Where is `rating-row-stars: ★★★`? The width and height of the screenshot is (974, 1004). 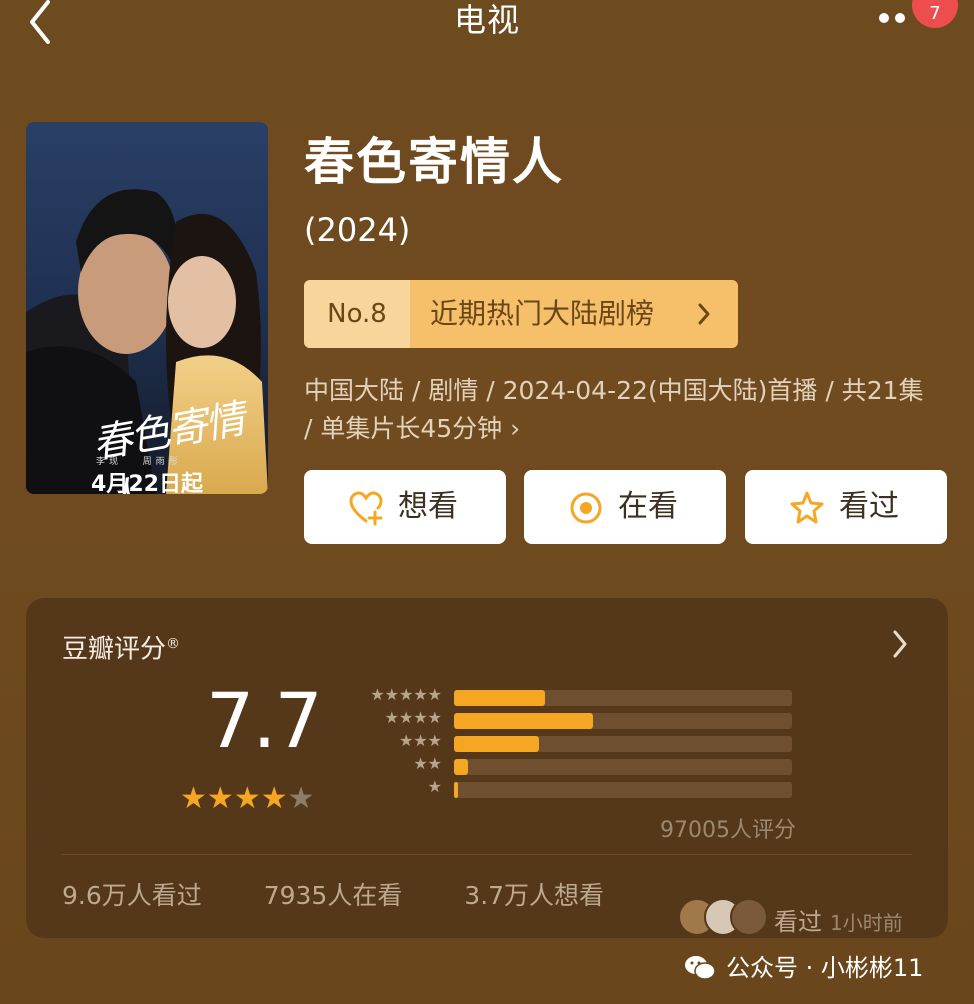
rating-row-stars: ★★★ is located at coordinates (420, 740).